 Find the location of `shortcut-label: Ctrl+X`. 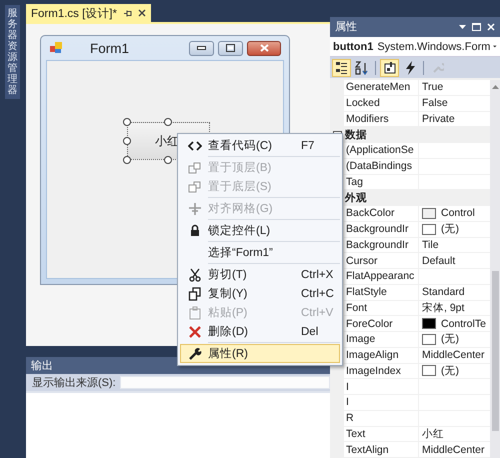

shortcut-label: Ctrl+X is located at coordinates (317, 274).